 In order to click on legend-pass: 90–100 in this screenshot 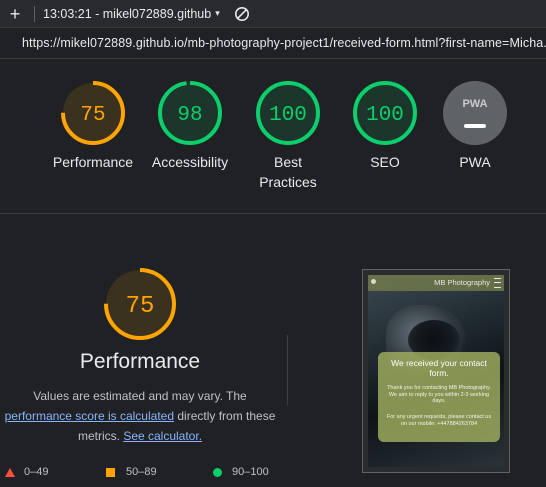, I will do `click(241, 472)`.